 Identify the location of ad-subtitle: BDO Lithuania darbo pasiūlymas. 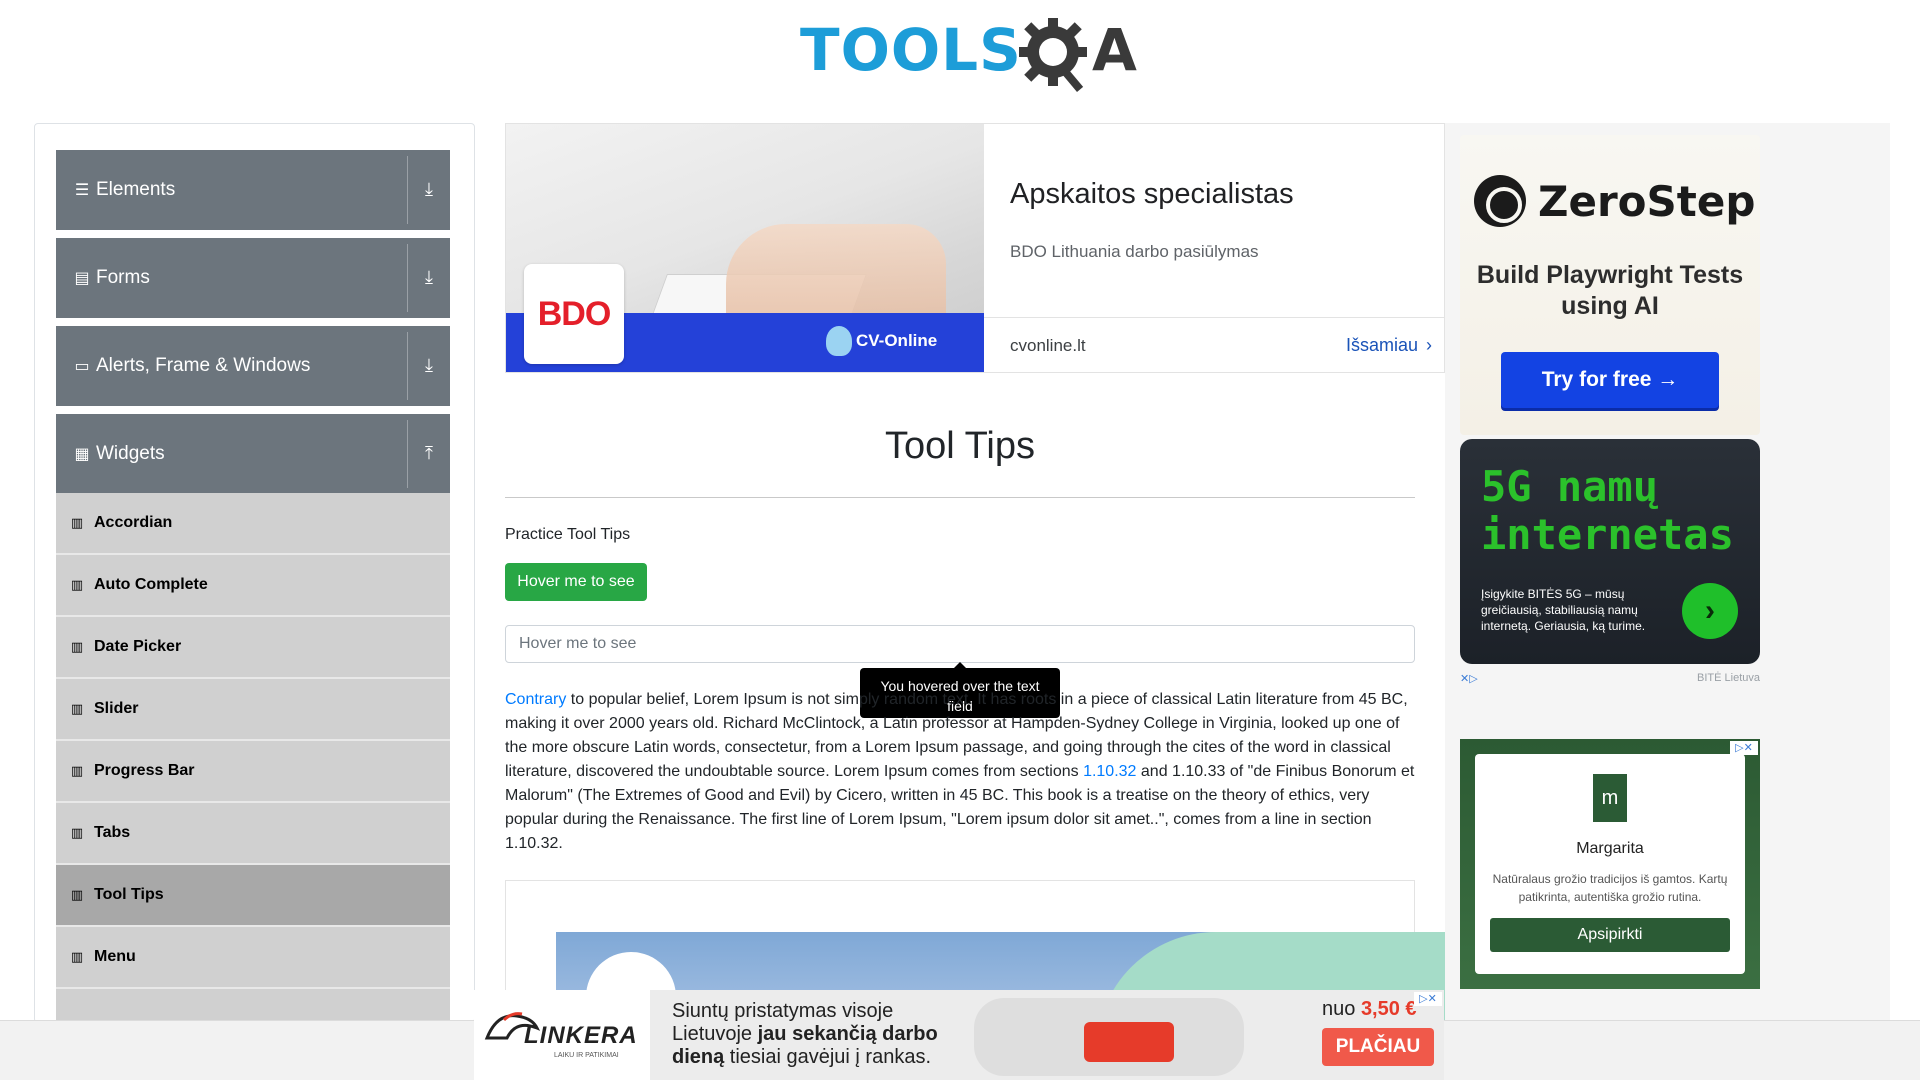
(1134, 251).